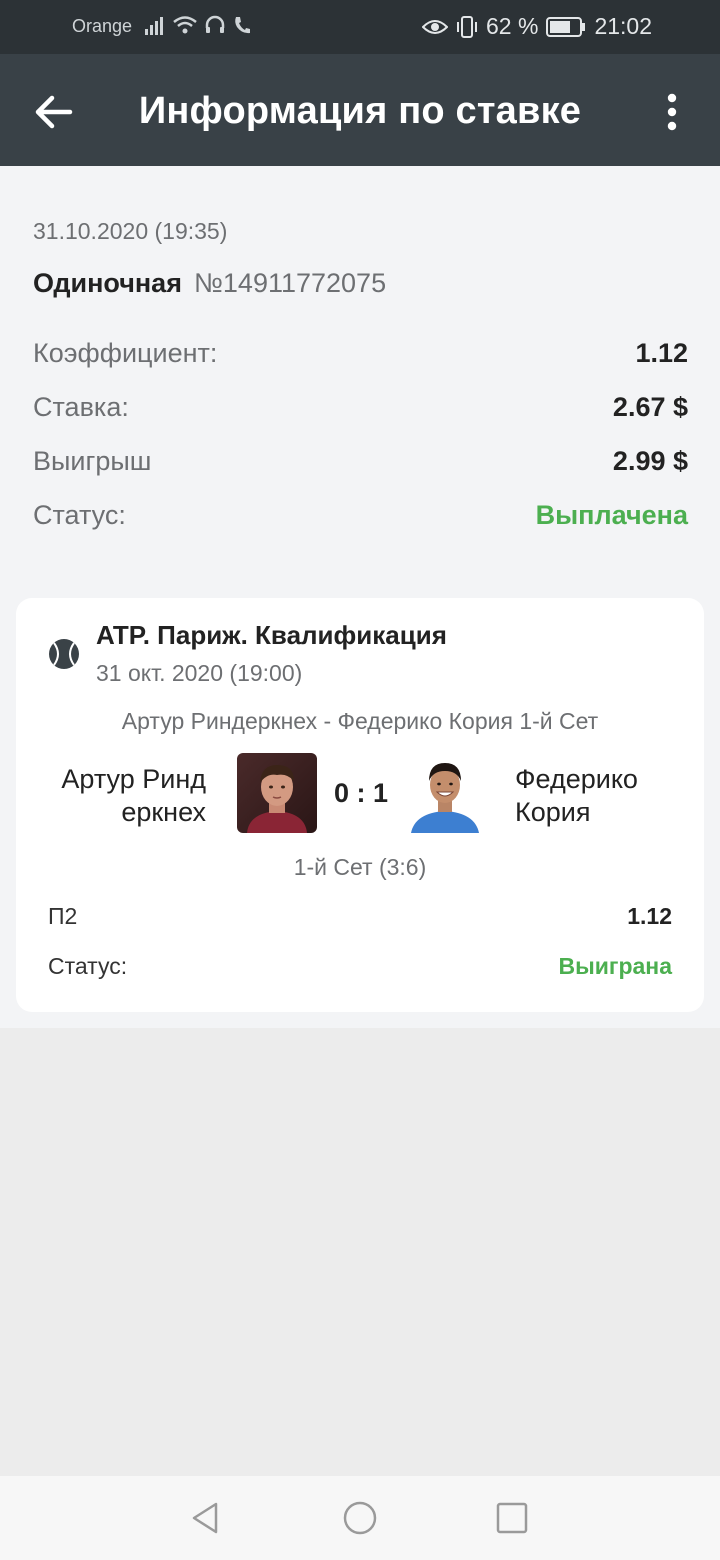 This screenshot has width=720, height=1560. I want to click on team1-name-line2: еркнех, so click(163, 812).